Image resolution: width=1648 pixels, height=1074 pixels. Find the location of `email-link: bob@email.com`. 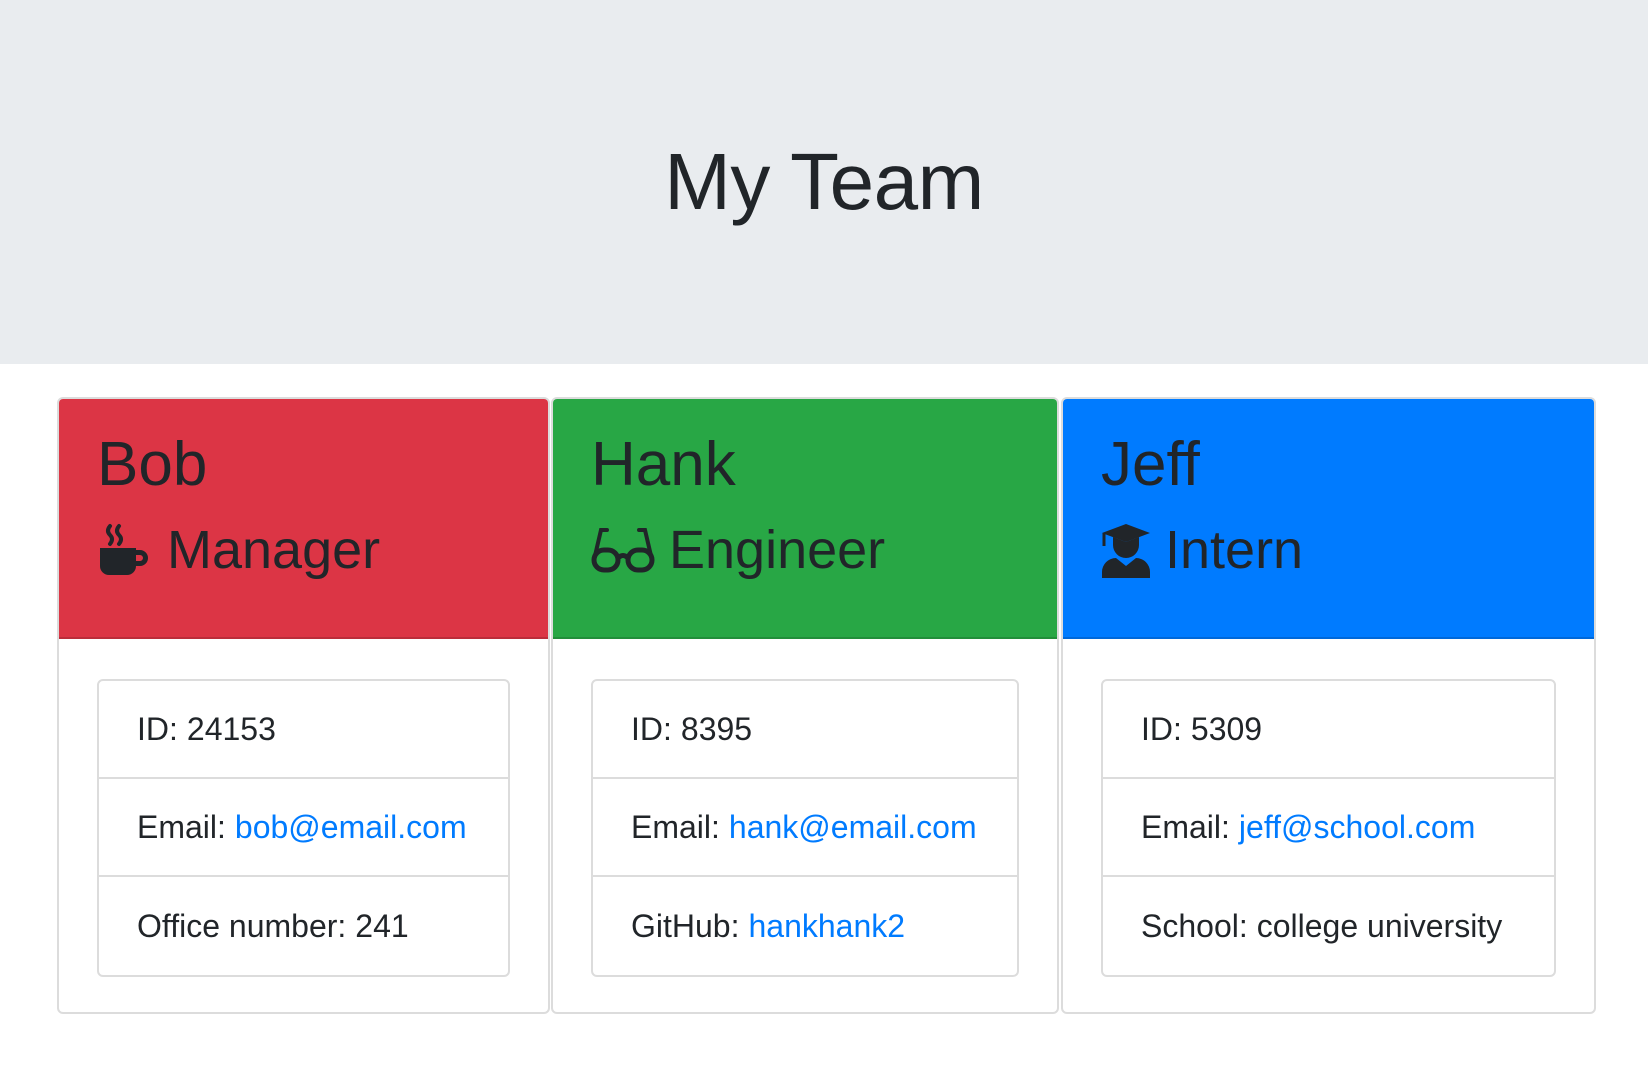

email-link: bob@email.com is located at coordinates (351, 827).